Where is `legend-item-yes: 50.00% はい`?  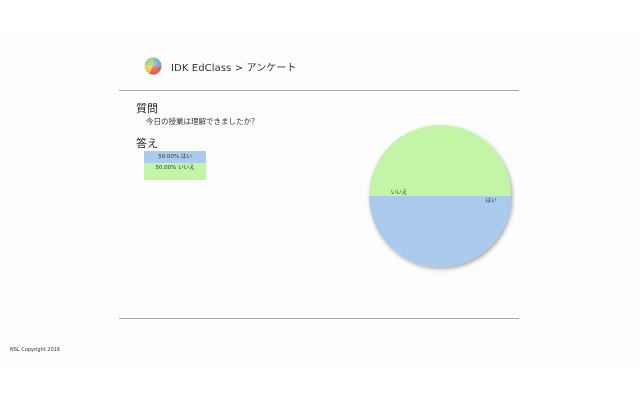 legend-item-yes: 50.00% はい is located at coordinates (175, 157).